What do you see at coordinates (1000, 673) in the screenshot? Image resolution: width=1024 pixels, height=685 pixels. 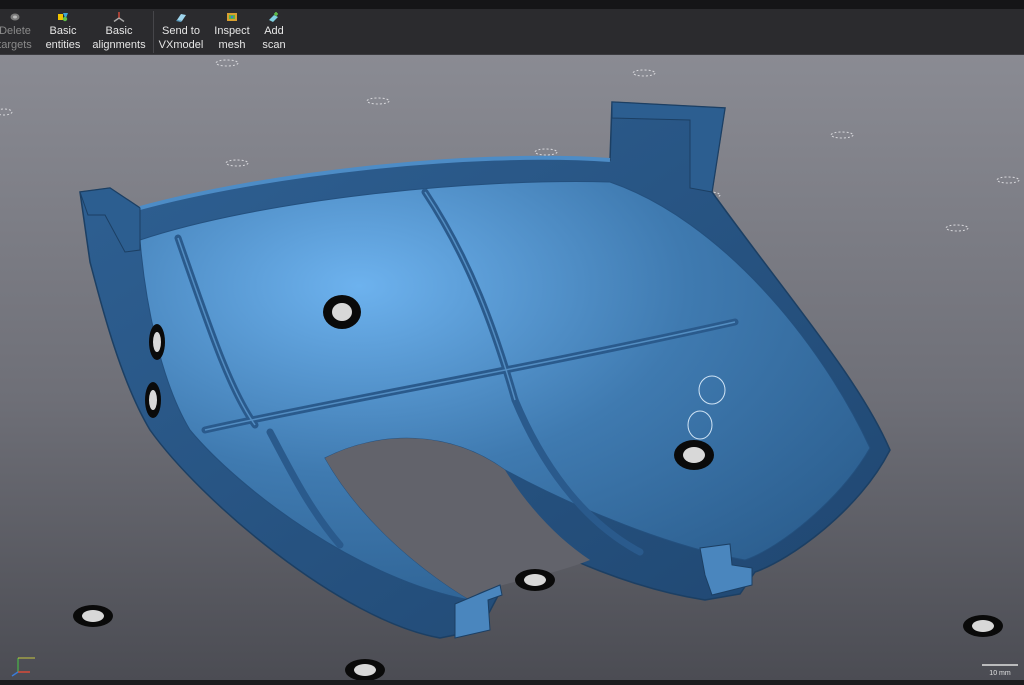 I see `scale-bar-label: 10 mm` at bounding box center [1000, 673].